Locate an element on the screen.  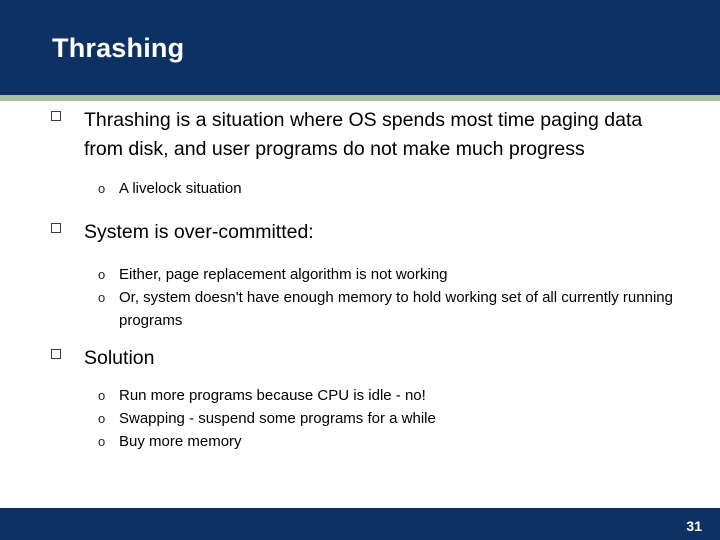
sub-bullet-text: Buy more memory is located at coordinates (180, 441).